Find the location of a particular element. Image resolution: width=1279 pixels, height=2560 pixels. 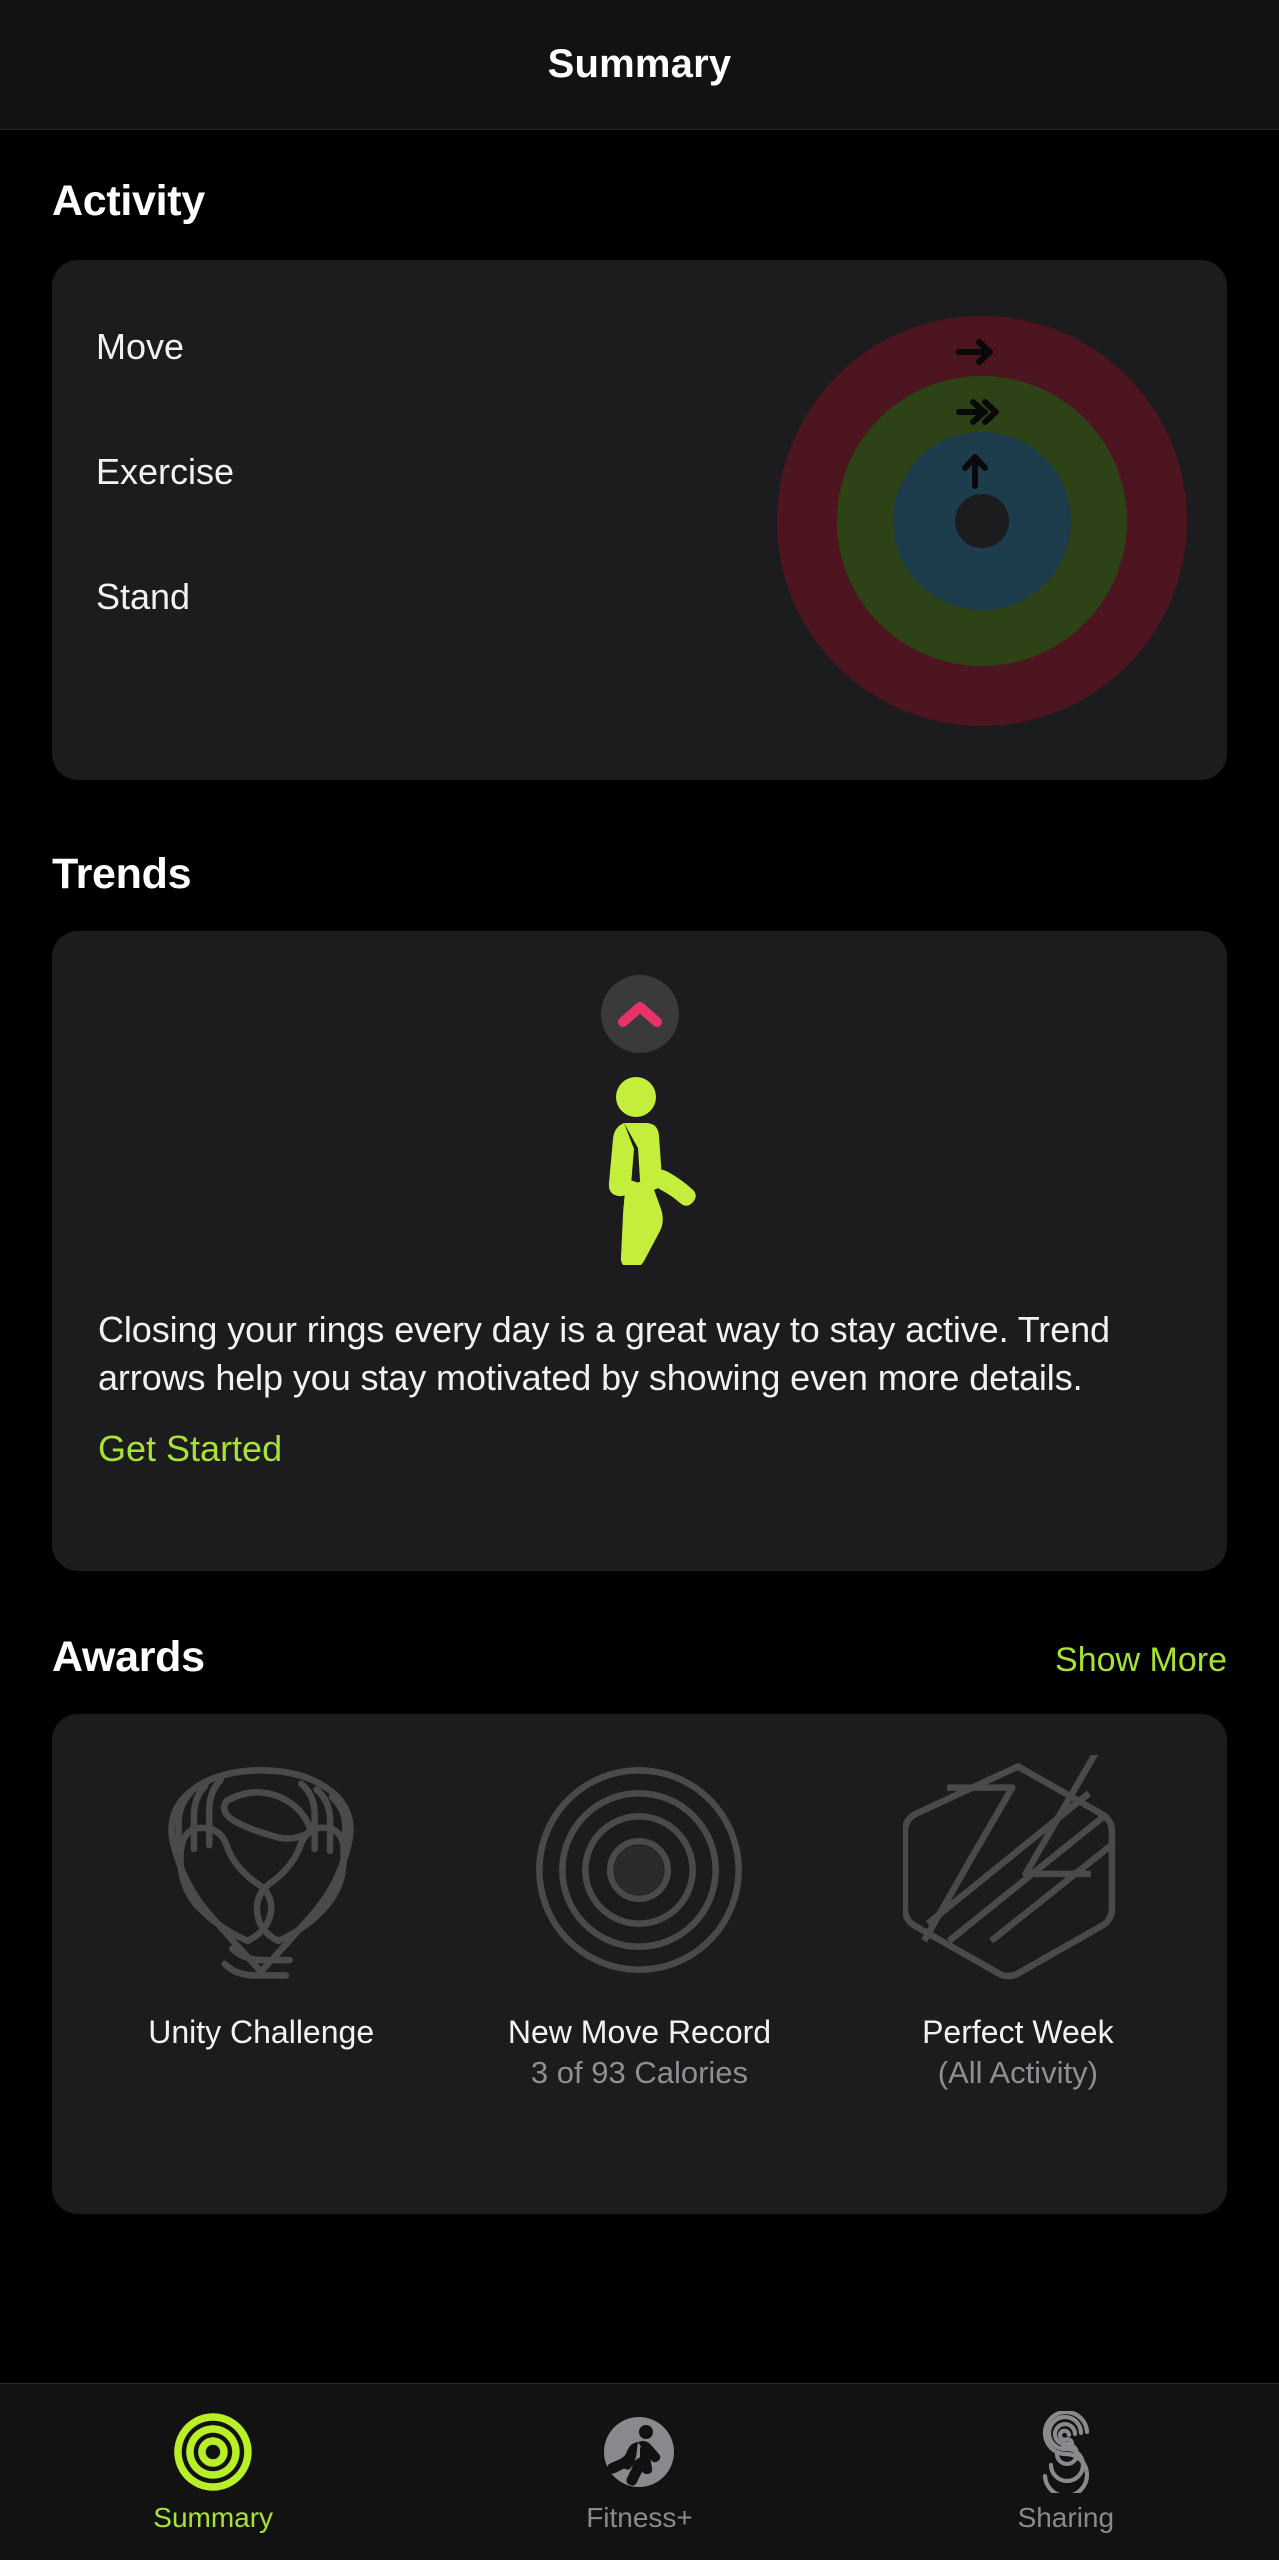

tab-summary: Summary is located at coordinates (213, 2472).